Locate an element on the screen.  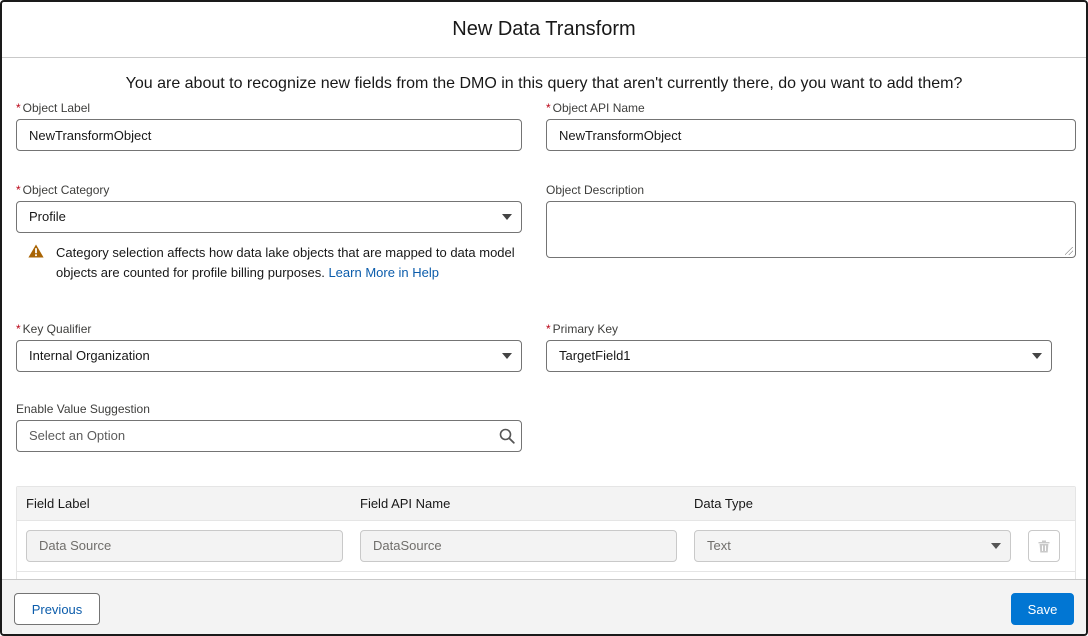
object-api-name-label: * Object API Name is located at coordinates (595, 108).